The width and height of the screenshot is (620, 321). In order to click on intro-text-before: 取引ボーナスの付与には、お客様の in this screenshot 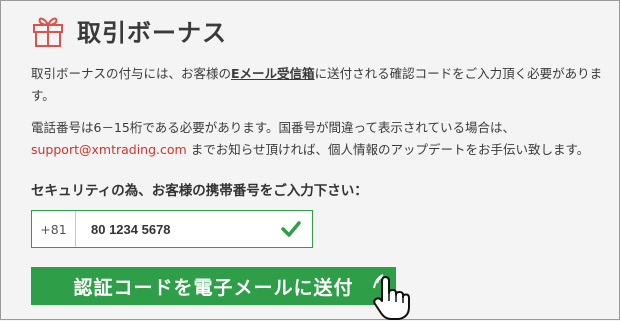, I will do `click(131, 73)`.